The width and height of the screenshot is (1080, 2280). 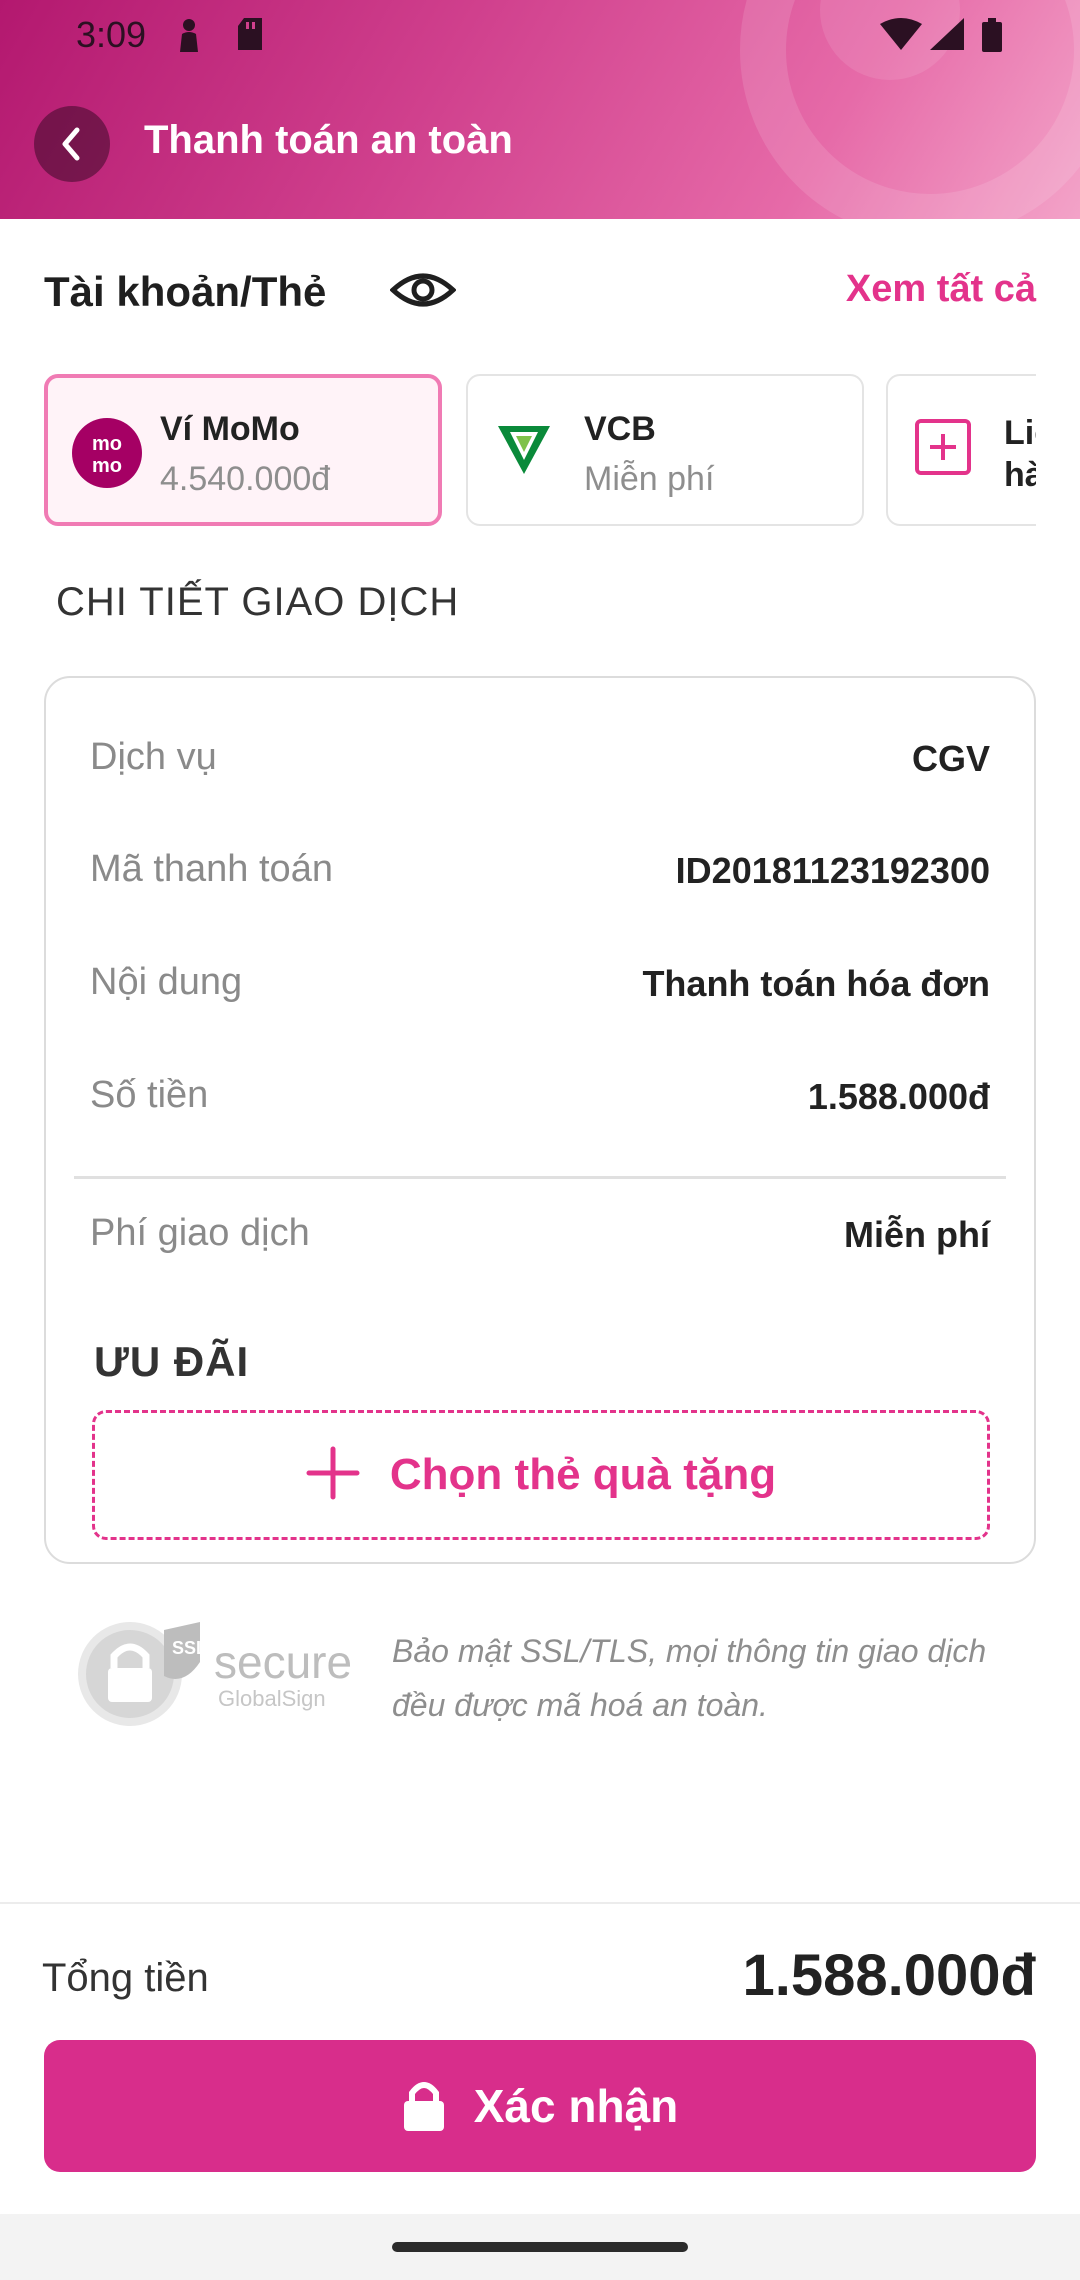 I want to click on add-card-icon, so click(x=943, y=449).